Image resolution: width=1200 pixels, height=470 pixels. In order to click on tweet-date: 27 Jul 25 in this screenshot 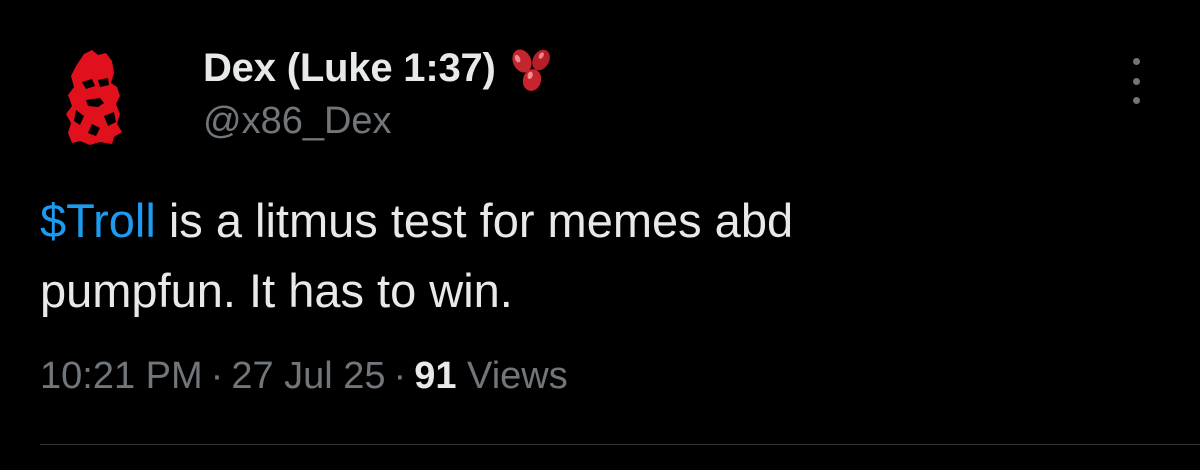, I will do `click(308, 376)`.